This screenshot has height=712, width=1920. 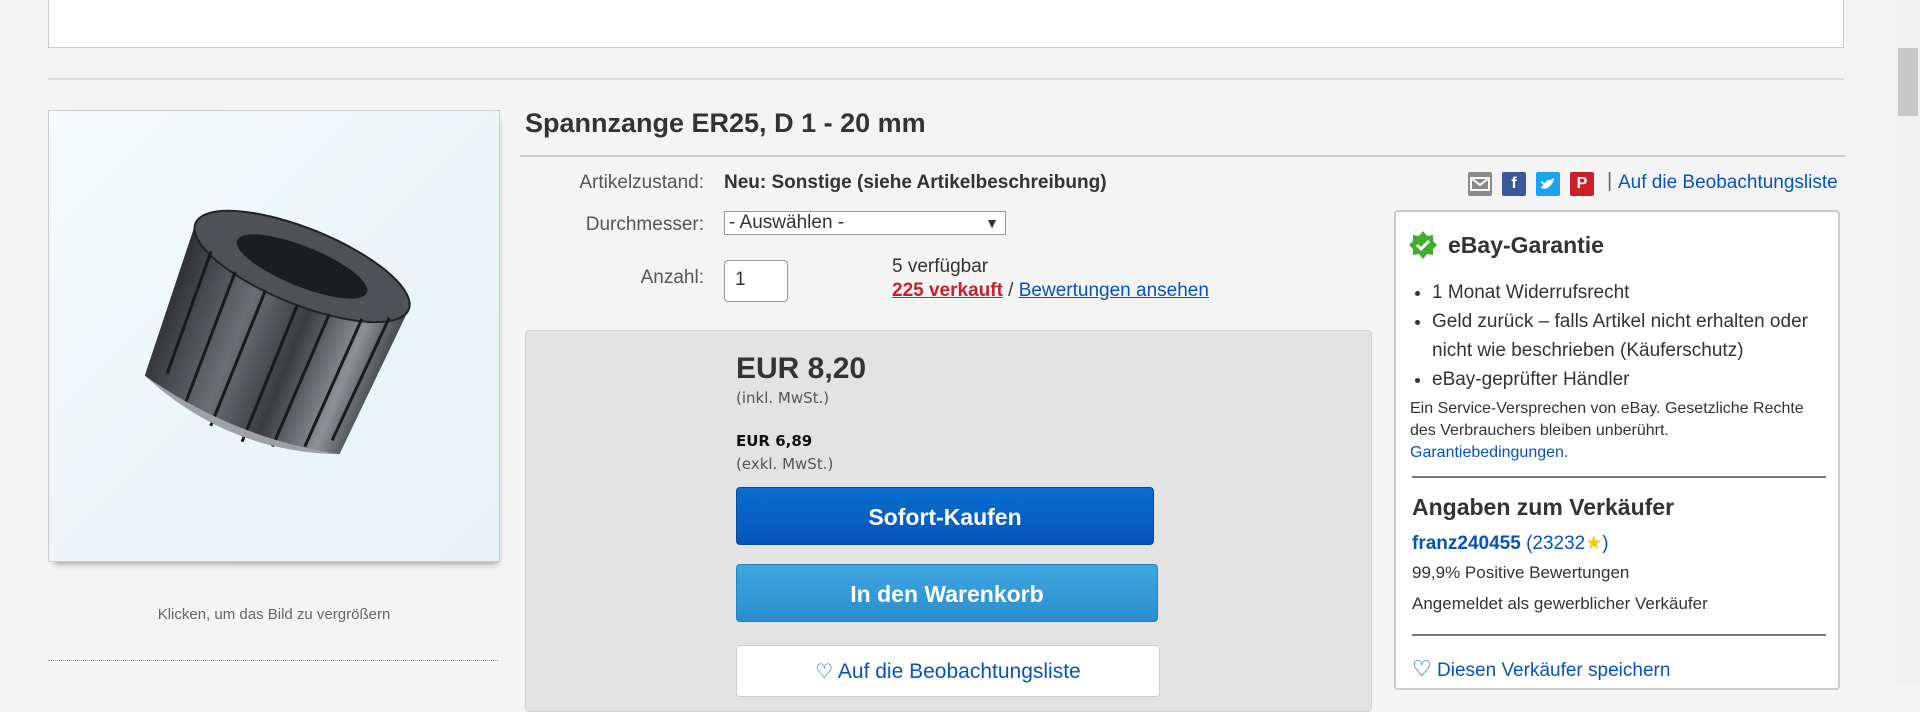 I want to click on title-divider, so click(x=1182, y=156).